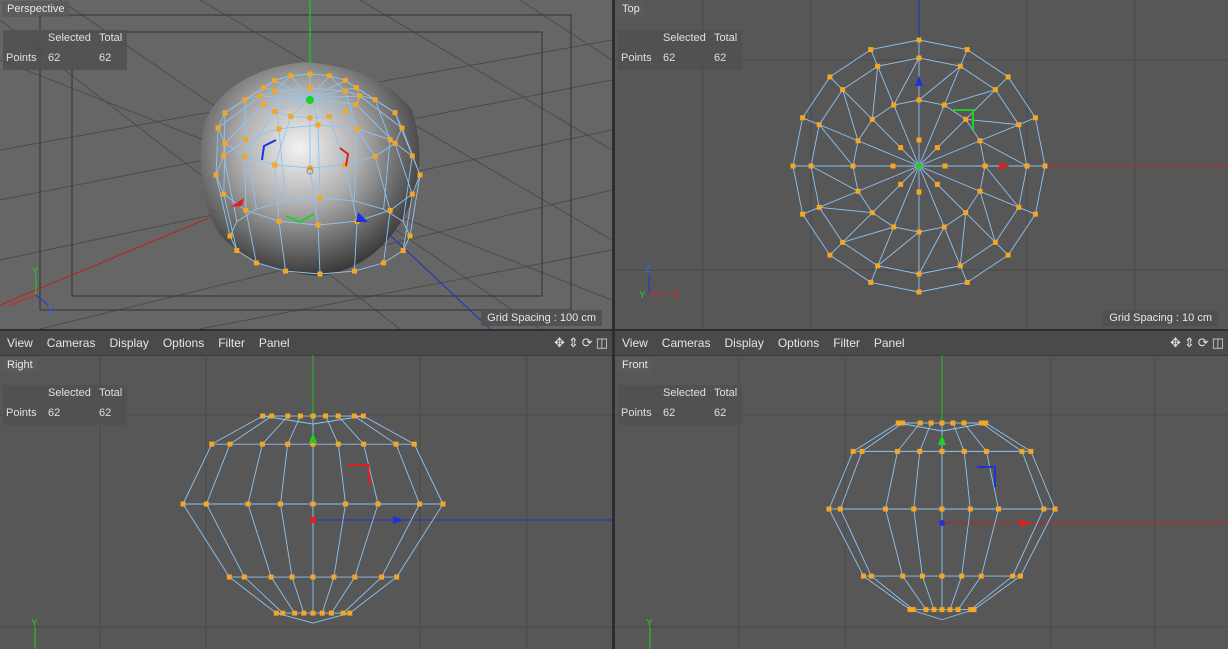  What do you see at coordinates (274, 343) in the screenshot?
I see `menu-panel: Panel` at bounding box center [274, 343].